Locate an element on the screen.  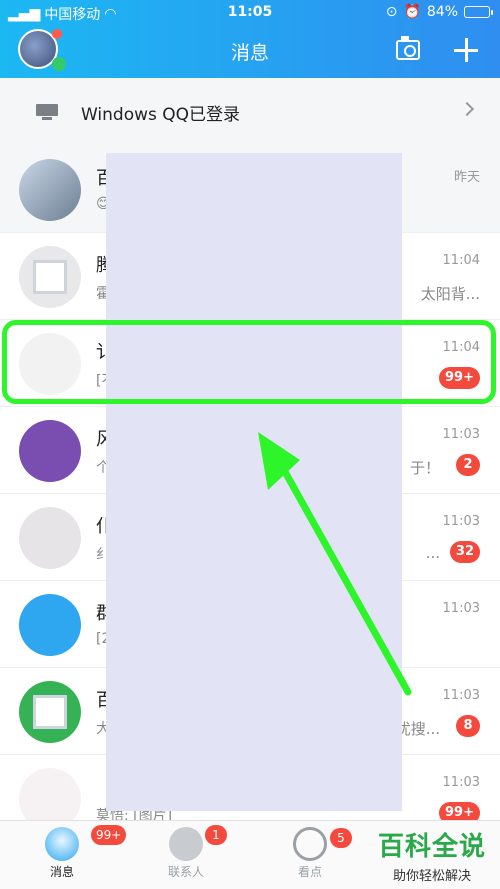
eye-icon: 5 is located at coordinates (322, 844).